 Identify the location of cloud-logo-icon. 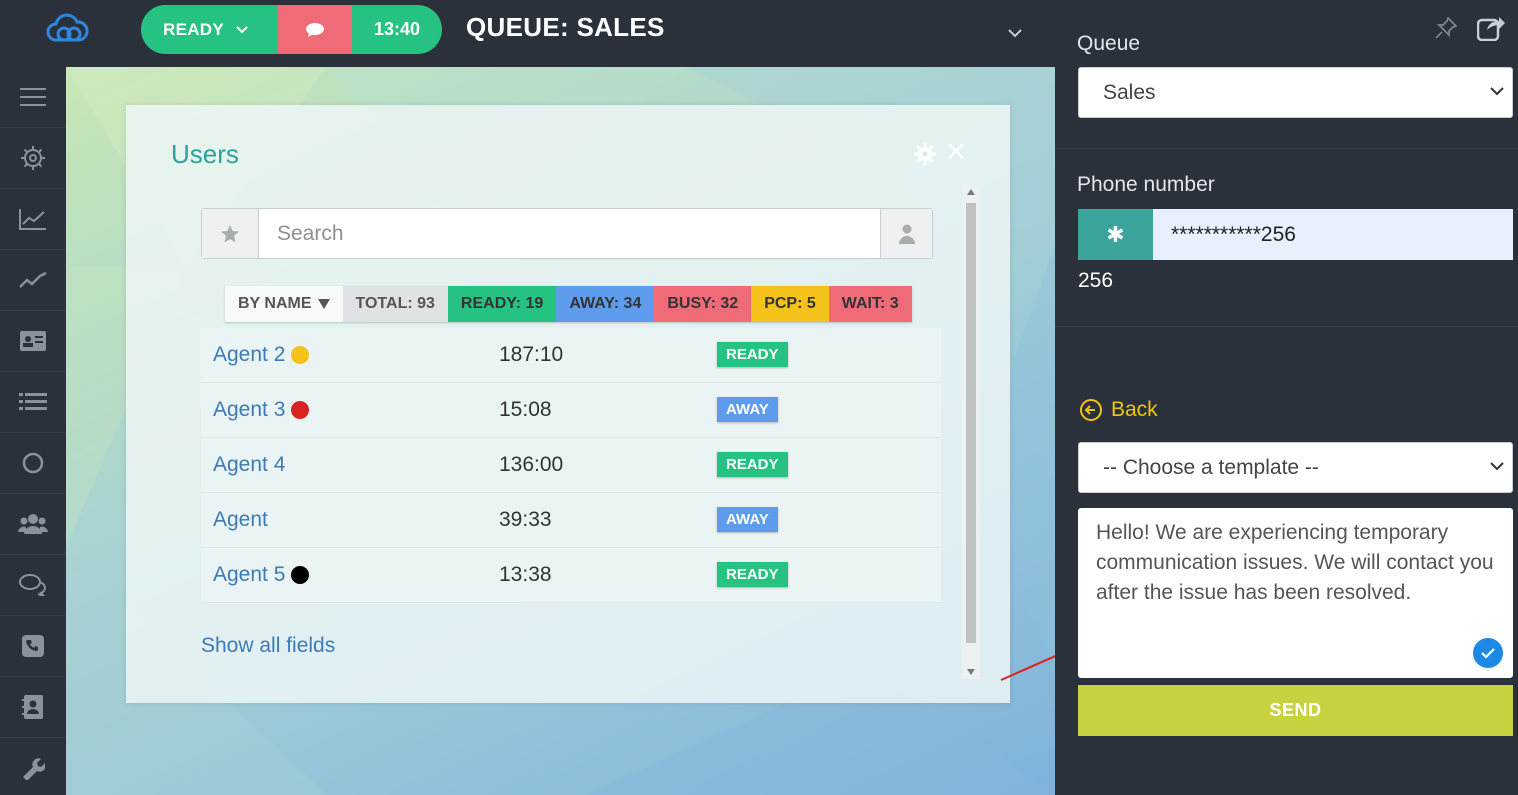
(67, 29).